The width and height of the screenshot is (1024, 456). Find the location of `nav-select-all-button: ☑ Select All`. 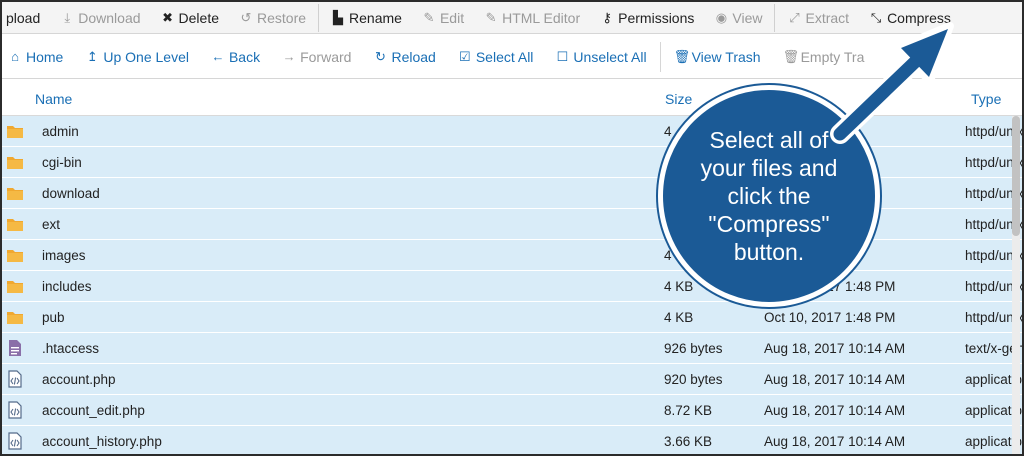

nav-select-all-button: ☑ Select All is located at coordinates (496, 57).